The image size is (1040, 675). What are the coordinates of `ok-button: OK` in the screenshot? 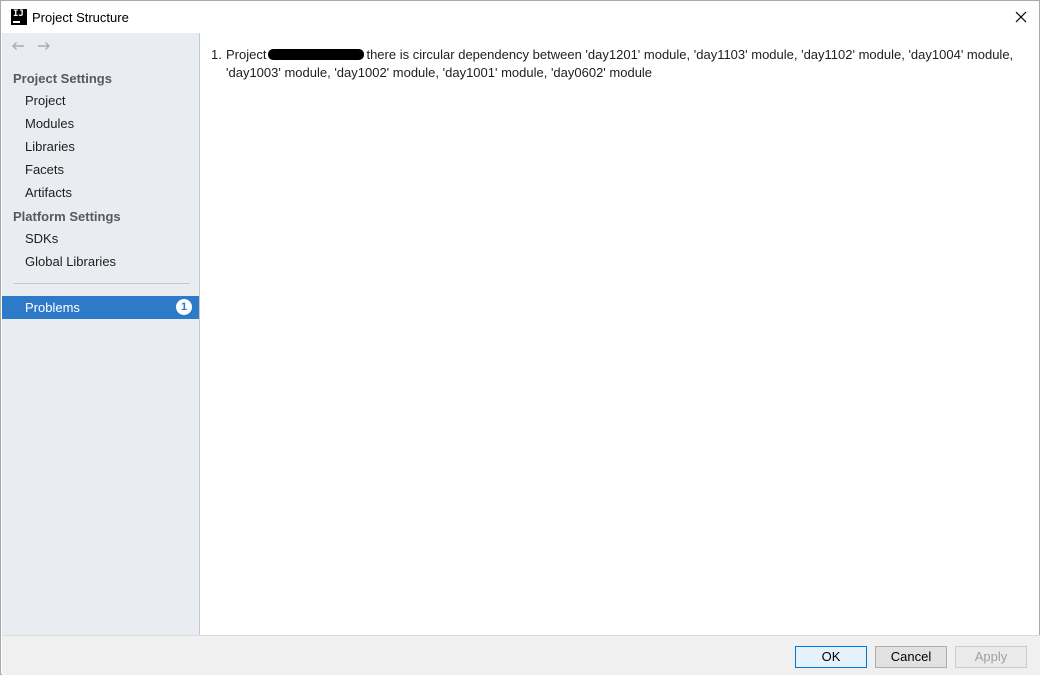 It's located at (831, 657).